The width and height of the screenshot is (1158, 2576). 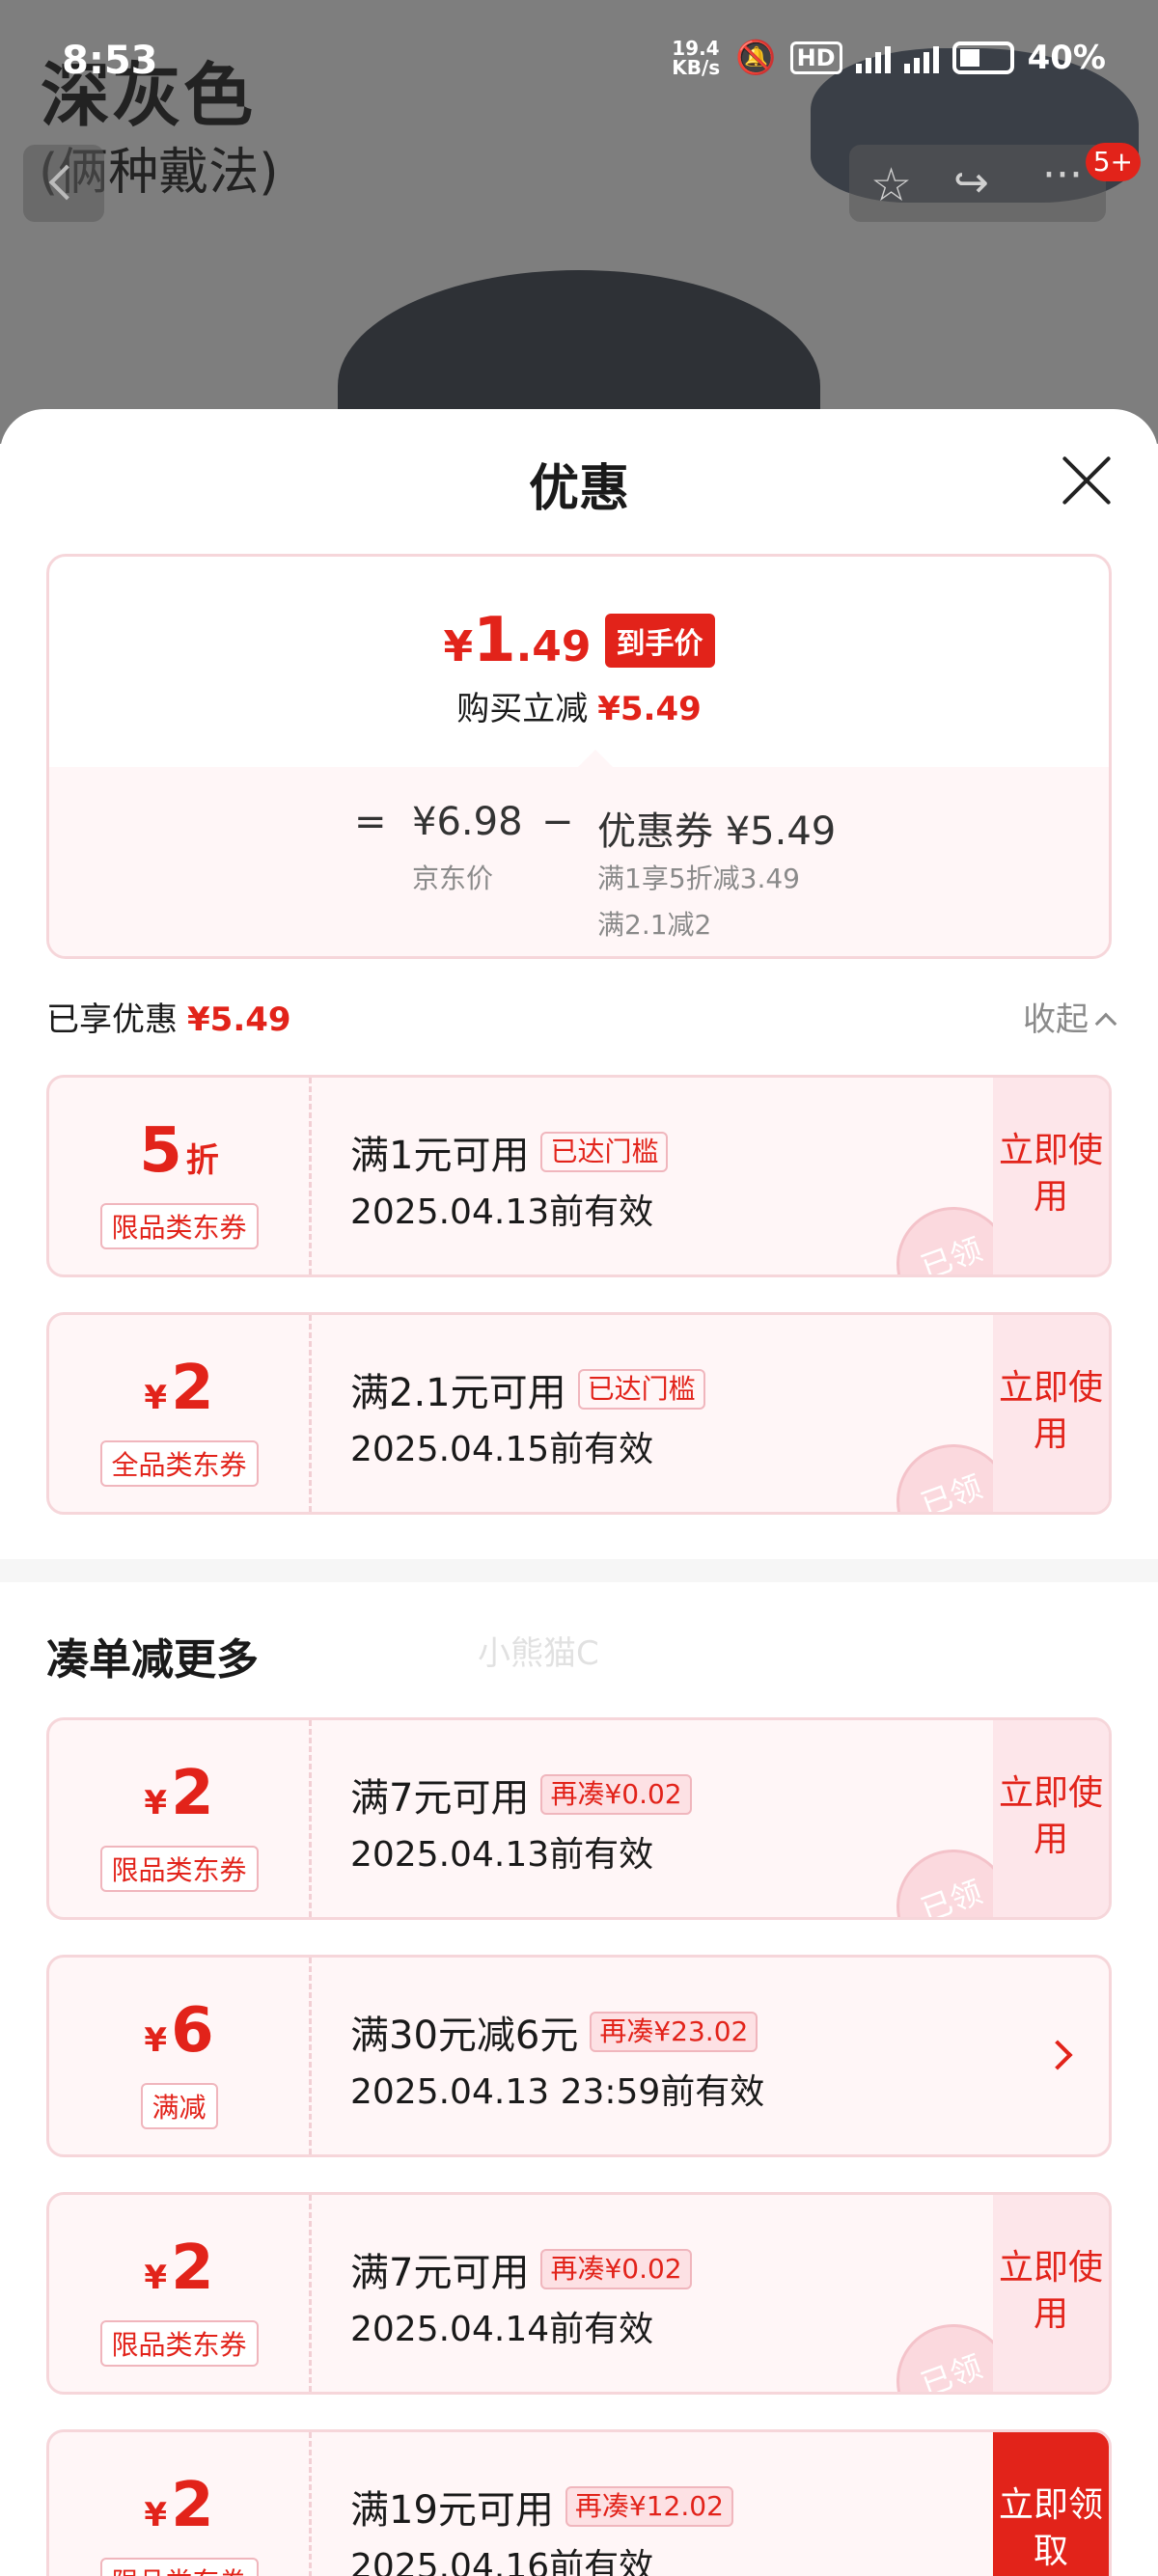 I want to click on coupon-condition: 满1元可用 已达门槛, so click(x=509, y=1152).